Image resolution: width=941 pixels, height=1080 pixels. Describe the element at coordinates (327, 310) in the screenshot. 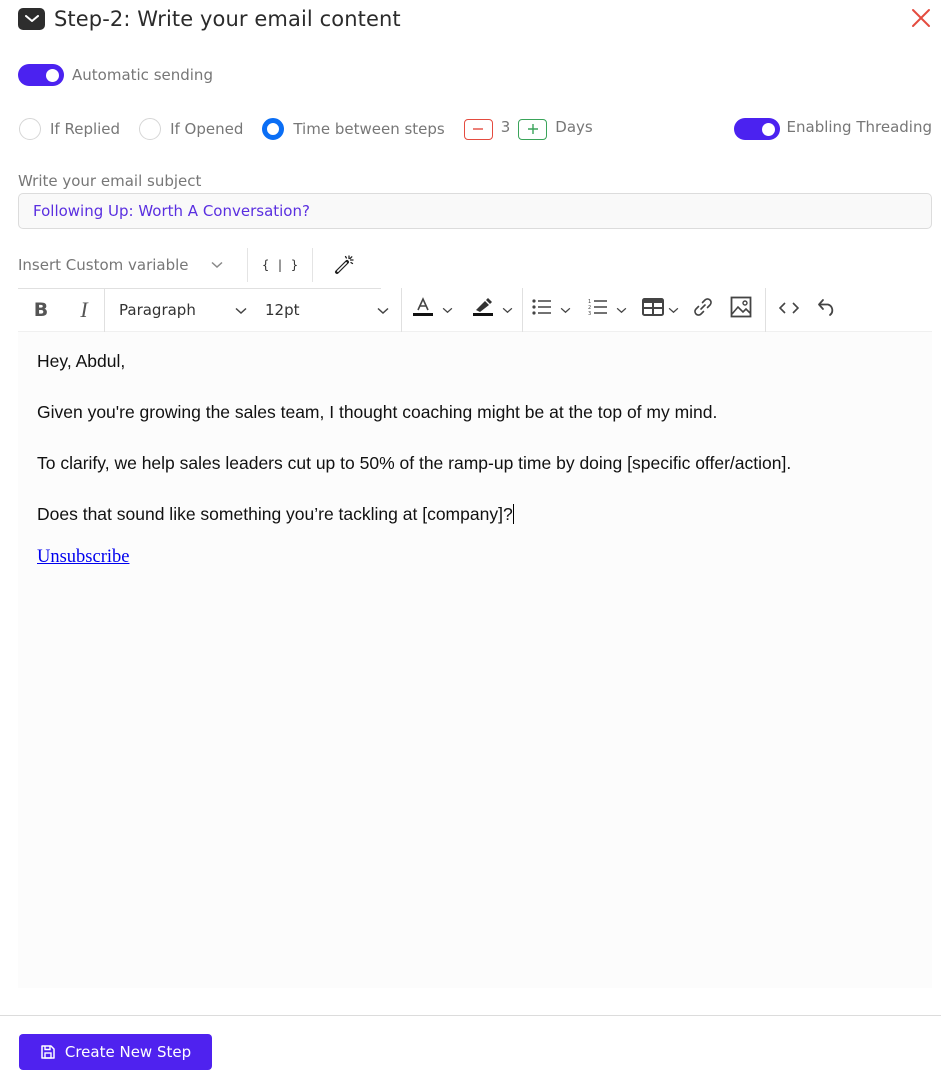

I see `font-size-select: 12pt` at that location.